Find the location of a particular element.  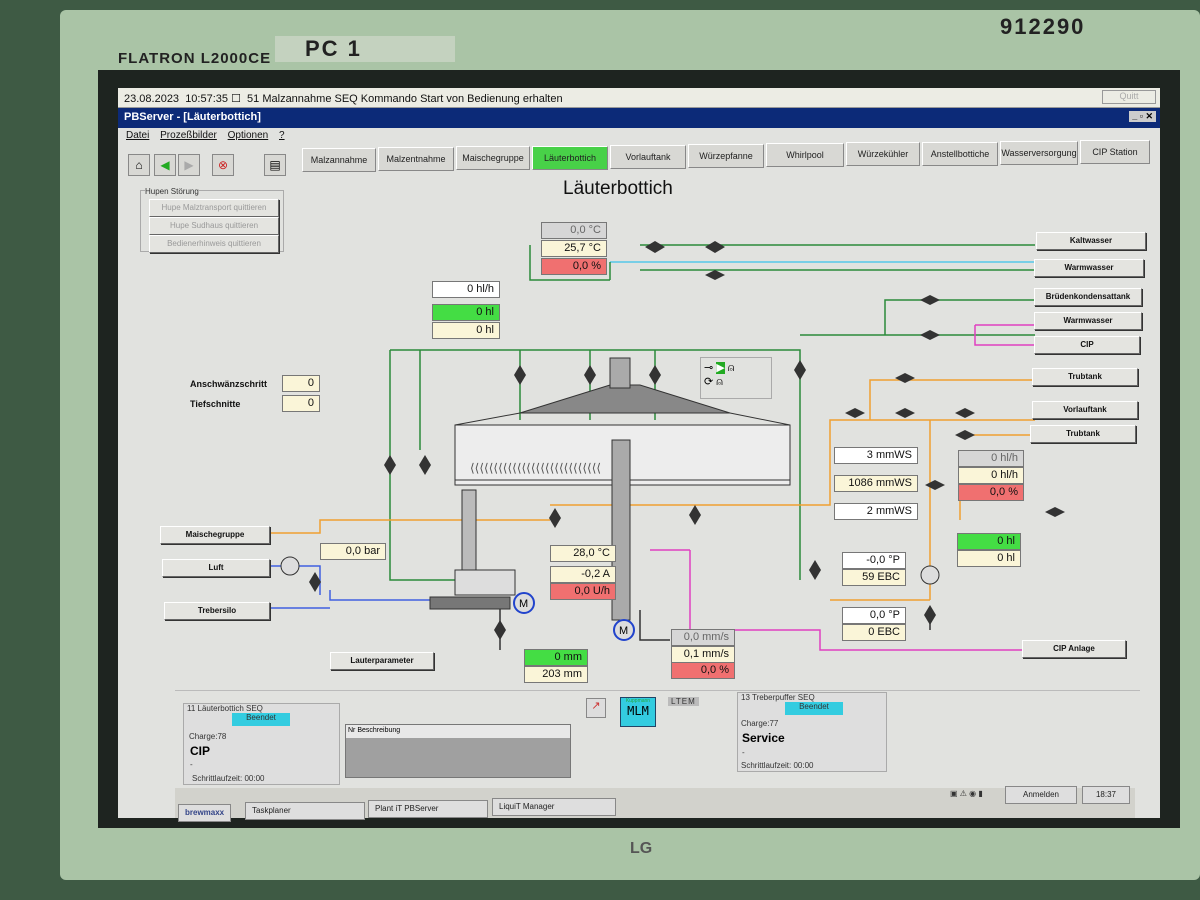

bruedenkondensattank-button: Brüdenkondensattank is located at coordinates (1088, 297).